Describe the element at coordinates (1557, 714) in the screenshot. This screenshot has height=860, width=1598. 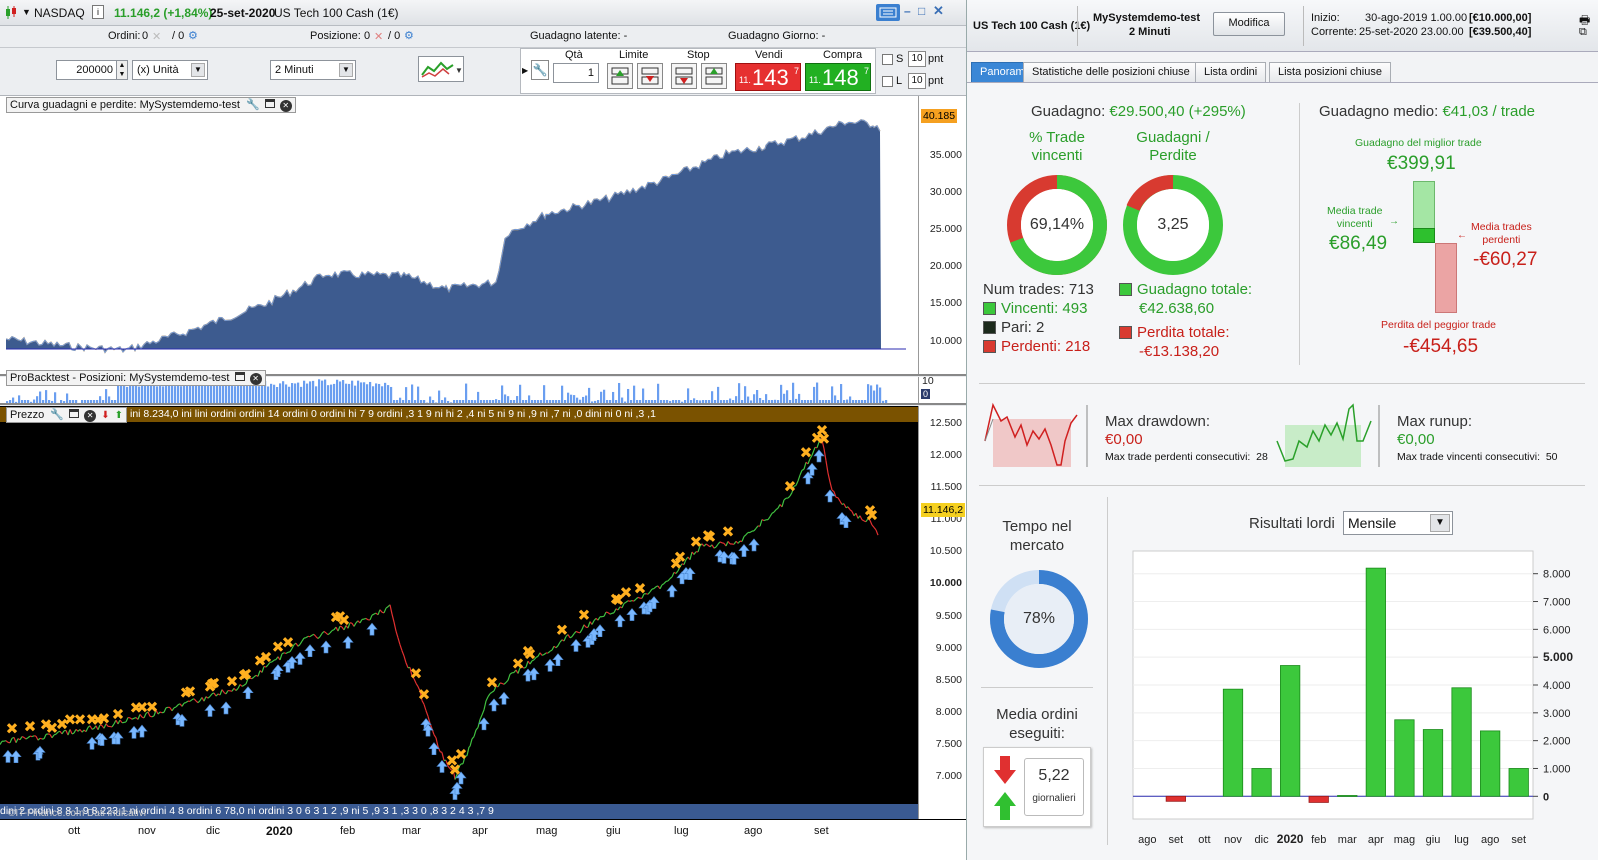
I see `y-tick-label: 3.000` at that location.